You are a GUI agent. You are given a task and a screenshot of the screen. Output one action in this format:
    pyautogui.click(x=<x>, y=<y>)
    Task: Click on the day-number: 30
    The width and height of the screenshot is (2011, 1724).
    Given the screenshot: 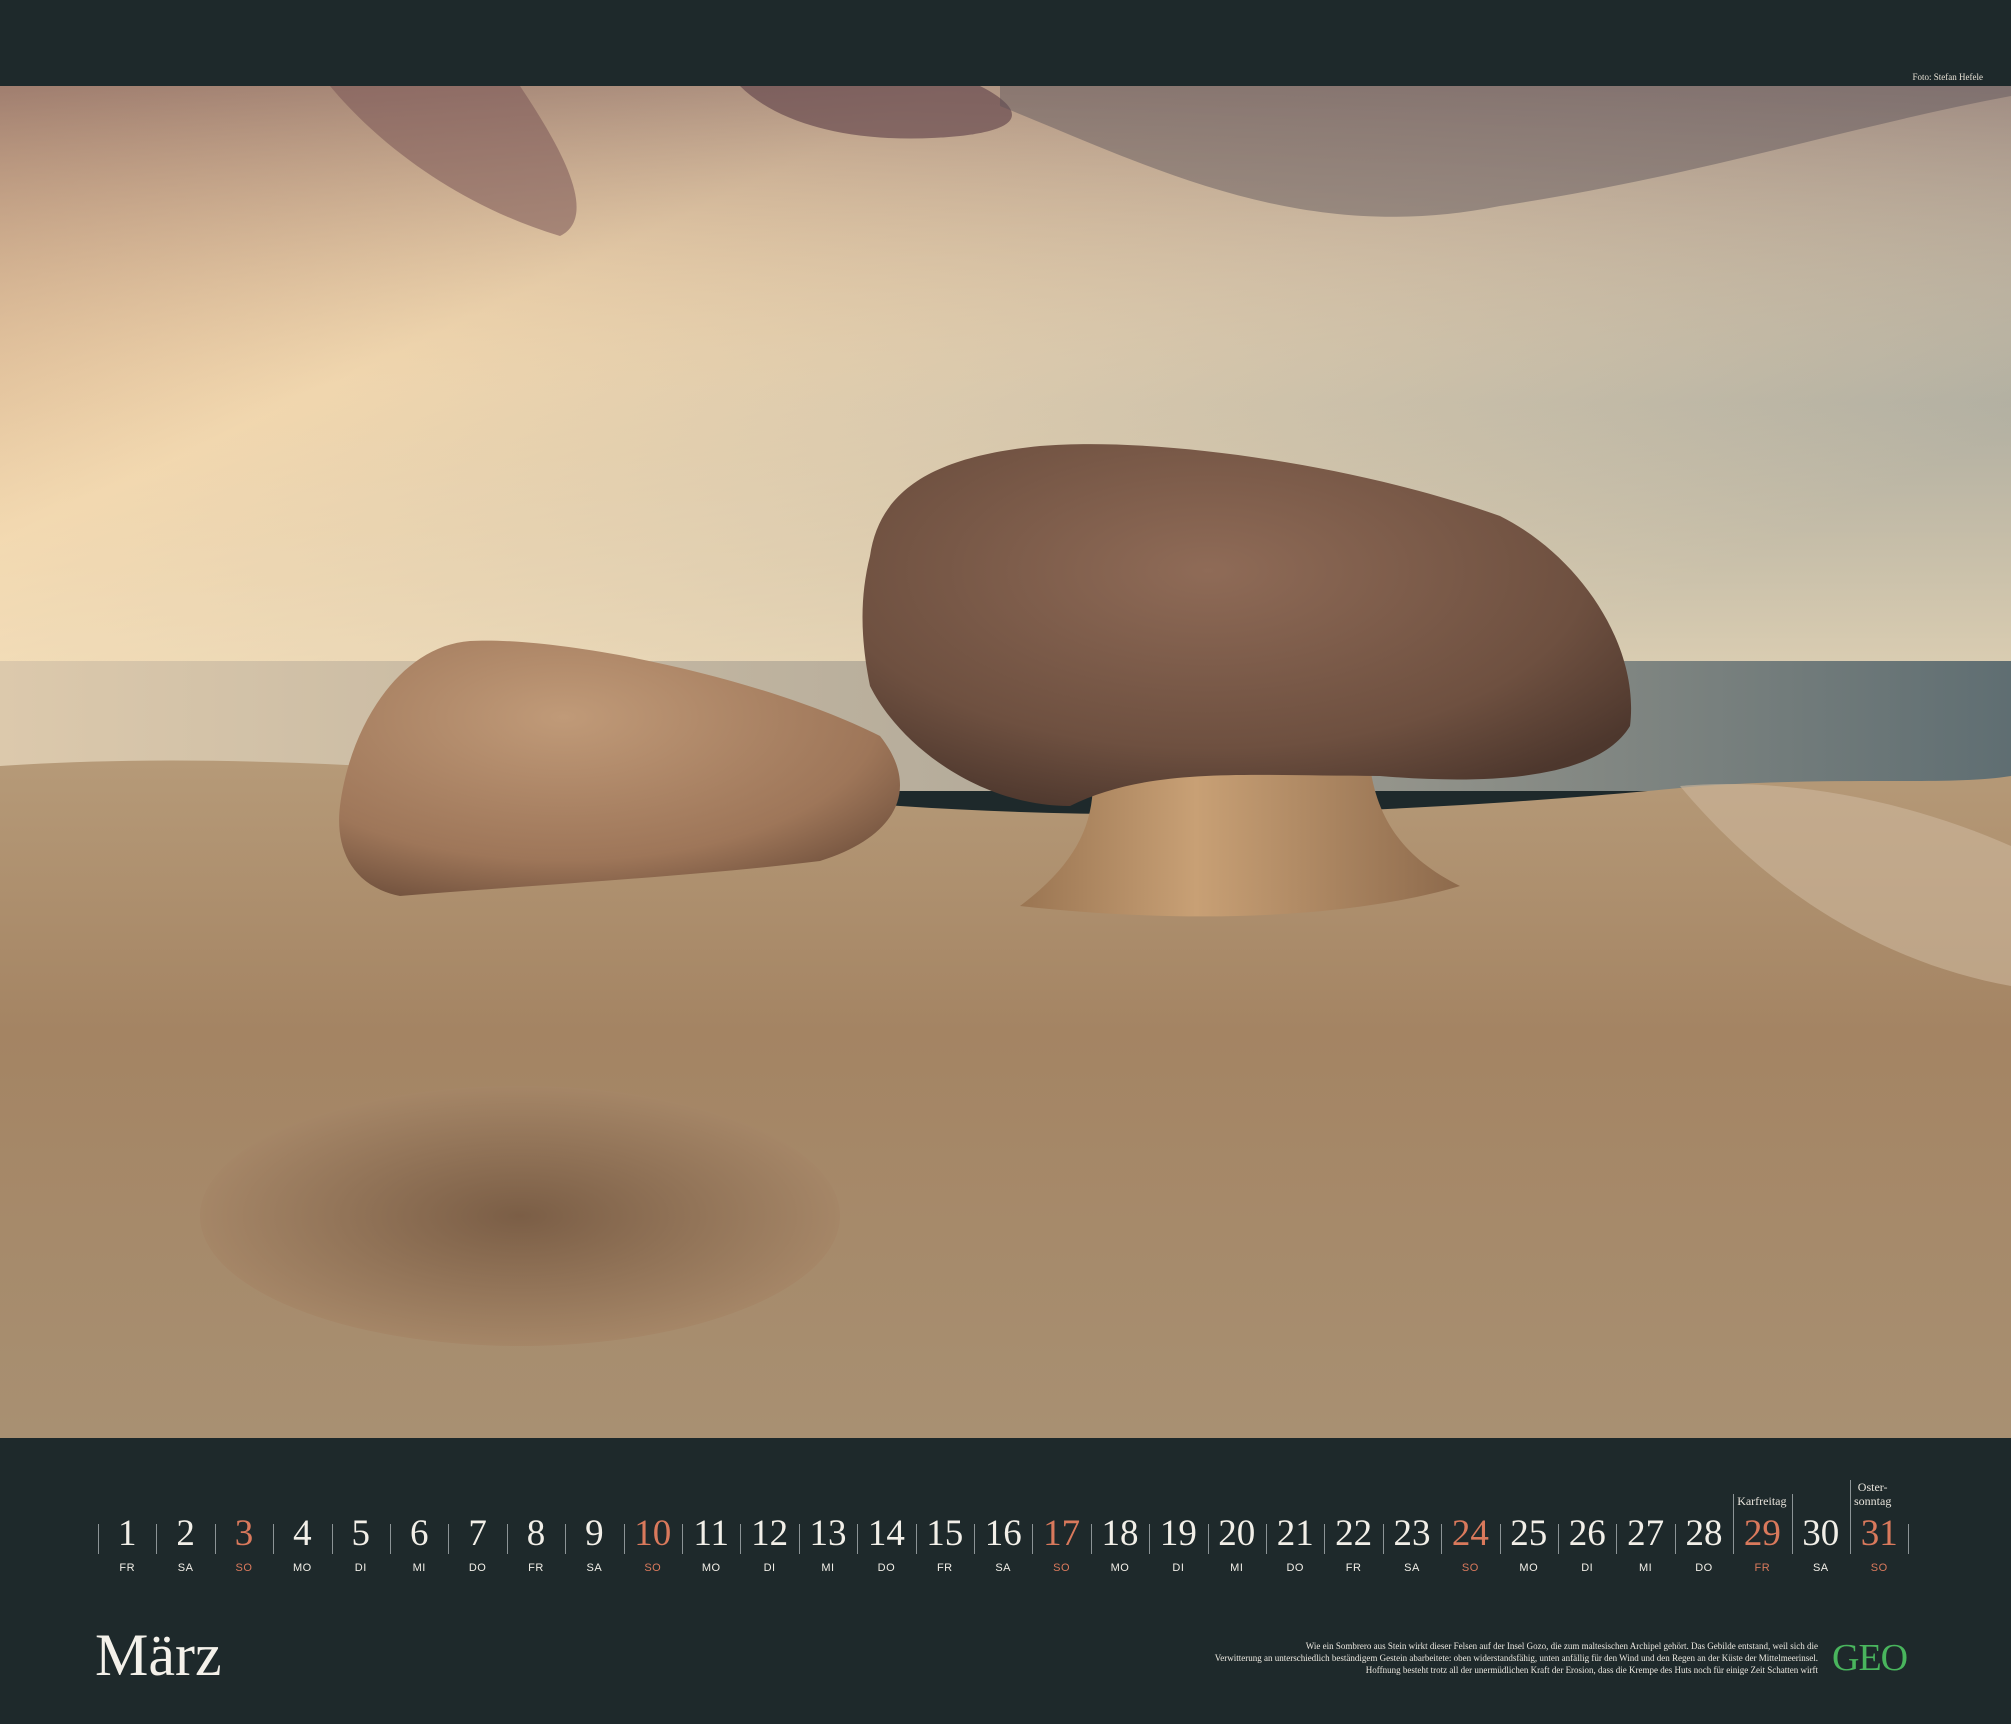 What is the action you would take?
    pyautogui.click(x=1821, y=1533)
    